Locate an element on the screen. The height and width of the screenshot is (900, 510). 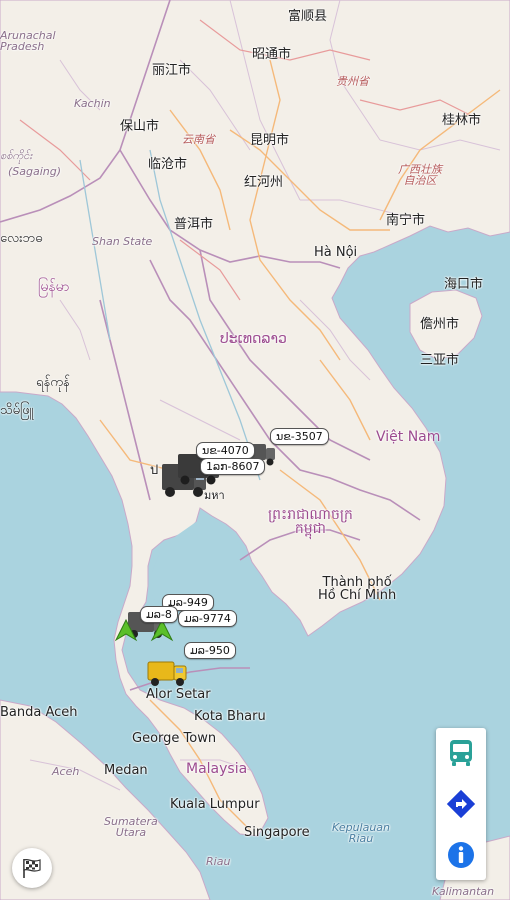
vehicle-tag: ມລ-9774 is located at coordinates (207, 618).